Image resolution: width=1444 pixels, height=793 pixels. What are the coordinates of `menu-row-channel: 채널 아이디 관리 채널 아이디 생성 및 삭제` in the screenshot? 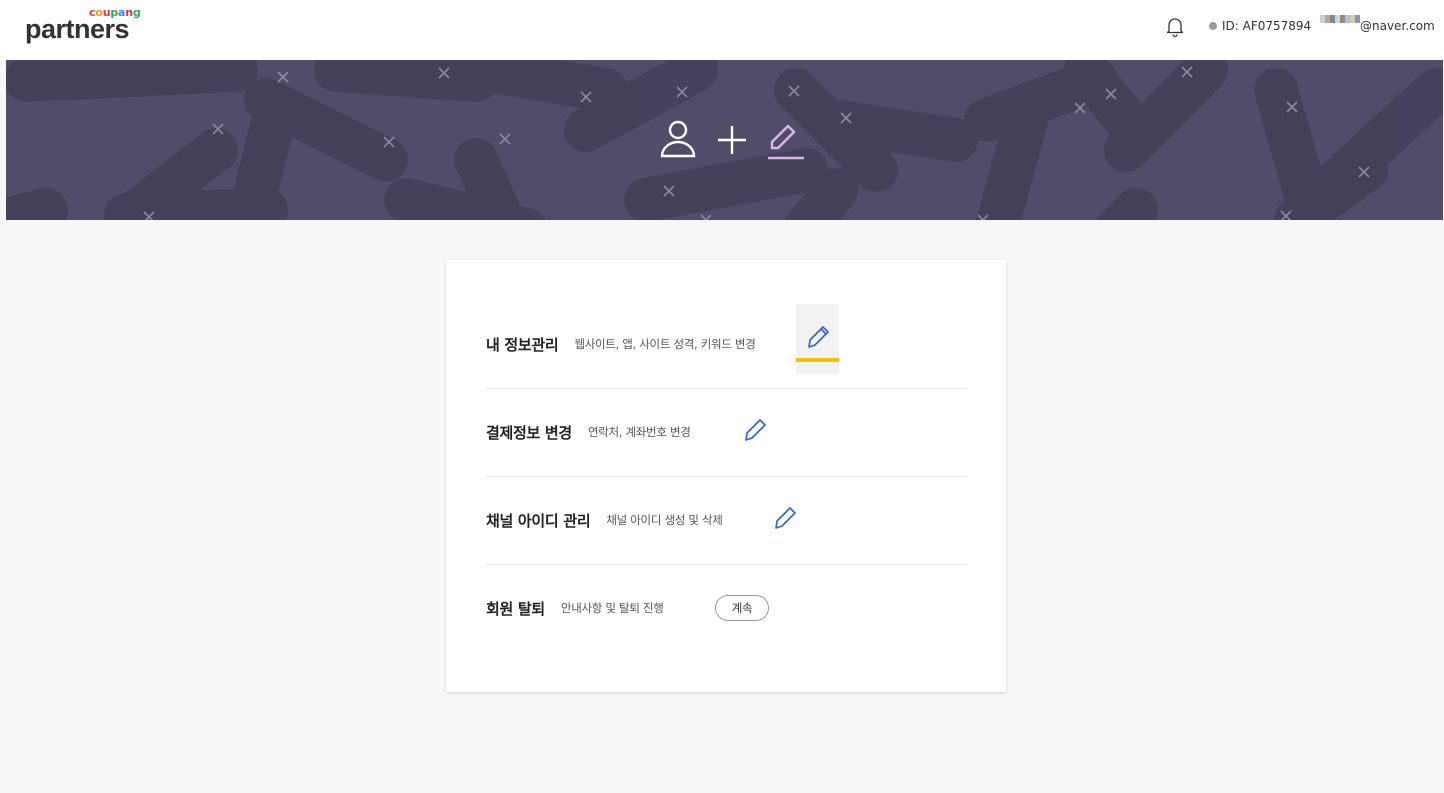 It's located at (726, 520).